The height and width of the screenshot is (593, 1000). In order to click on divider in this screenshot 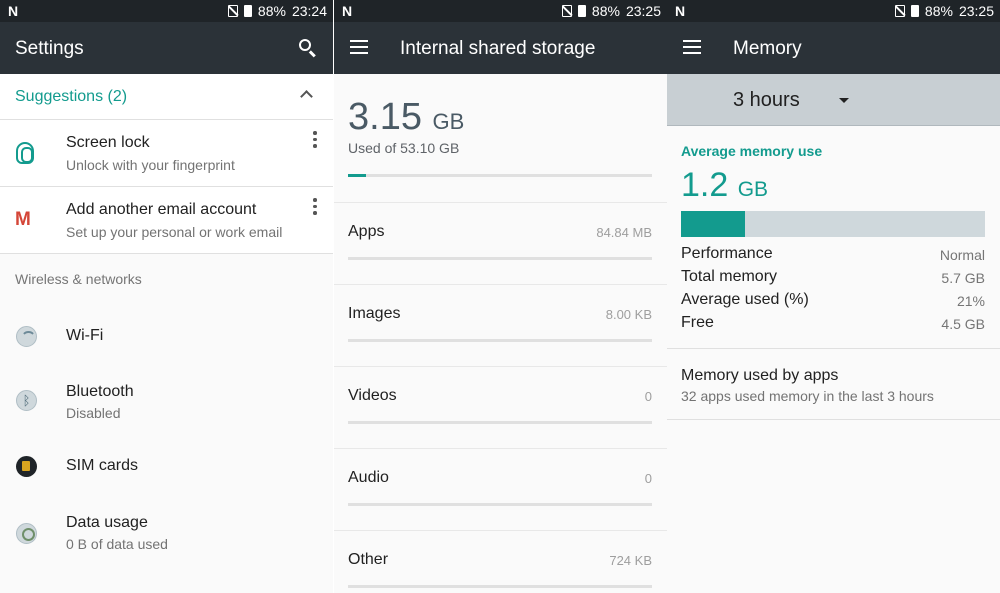, I will do `click(833, 419)`.